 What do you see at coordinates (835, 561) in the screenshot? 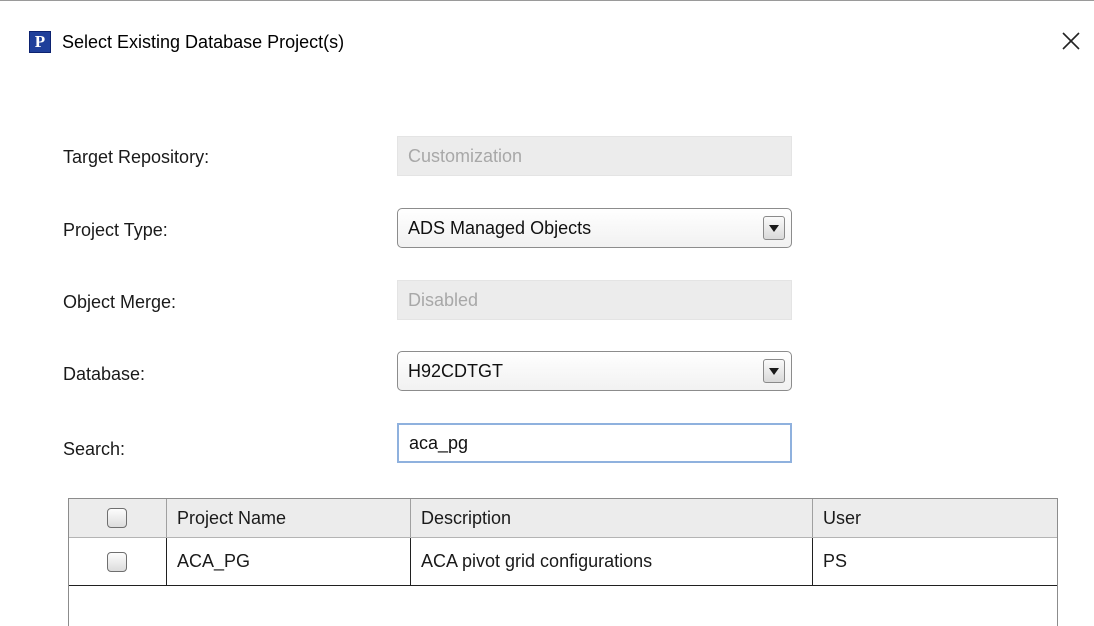
I see `user-cell: PS` at bounding box center [835, 561].